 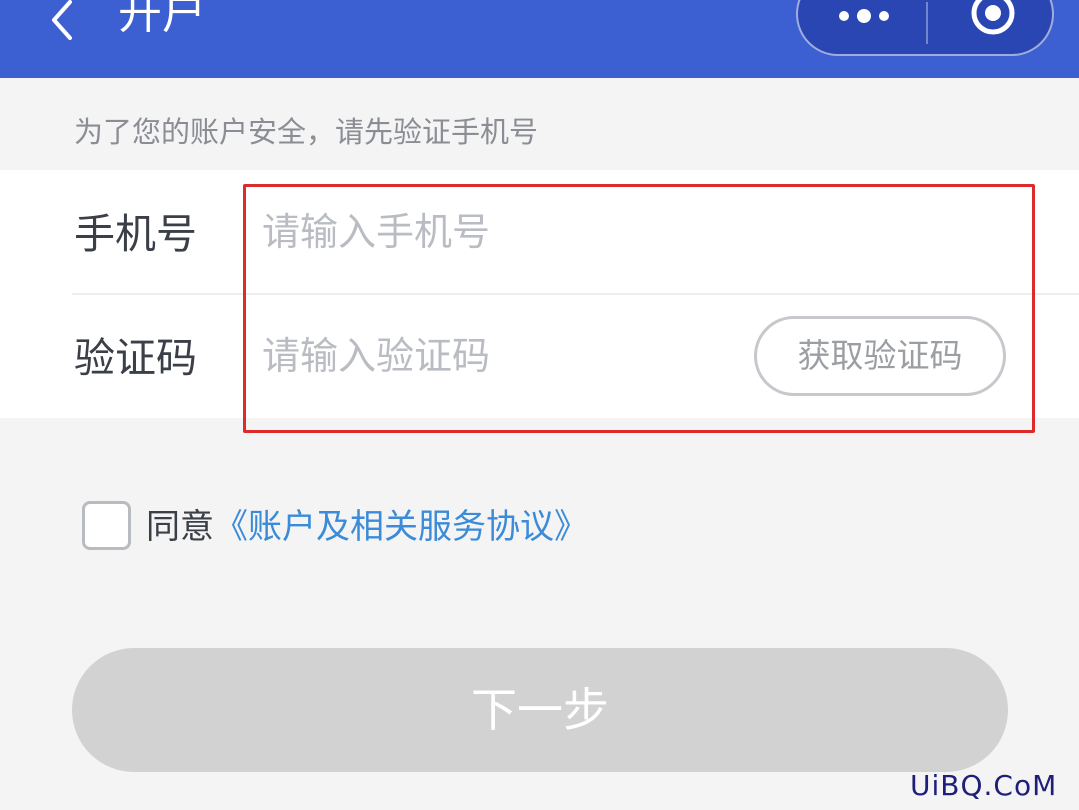 I want to click on capsule-divider, so click(x=927, y=23).